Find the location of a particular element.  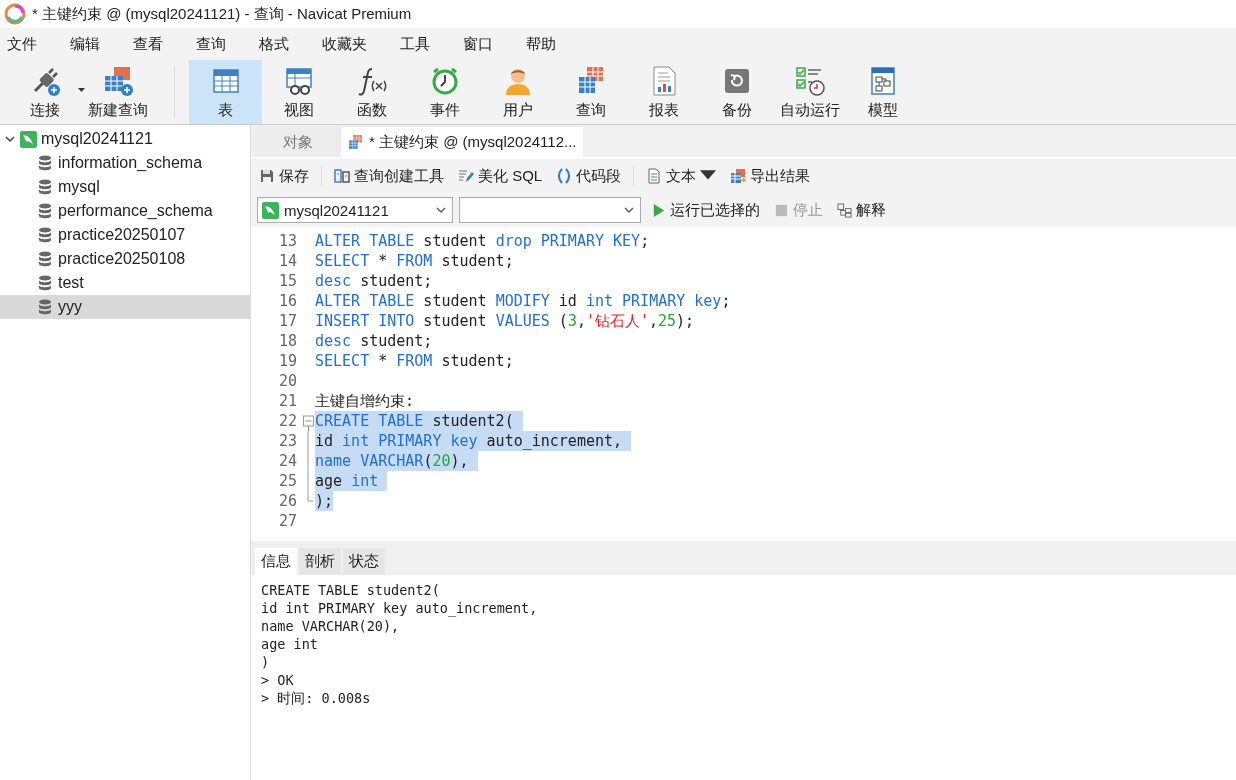

output-line: ) is located at coordinates (265, 662).